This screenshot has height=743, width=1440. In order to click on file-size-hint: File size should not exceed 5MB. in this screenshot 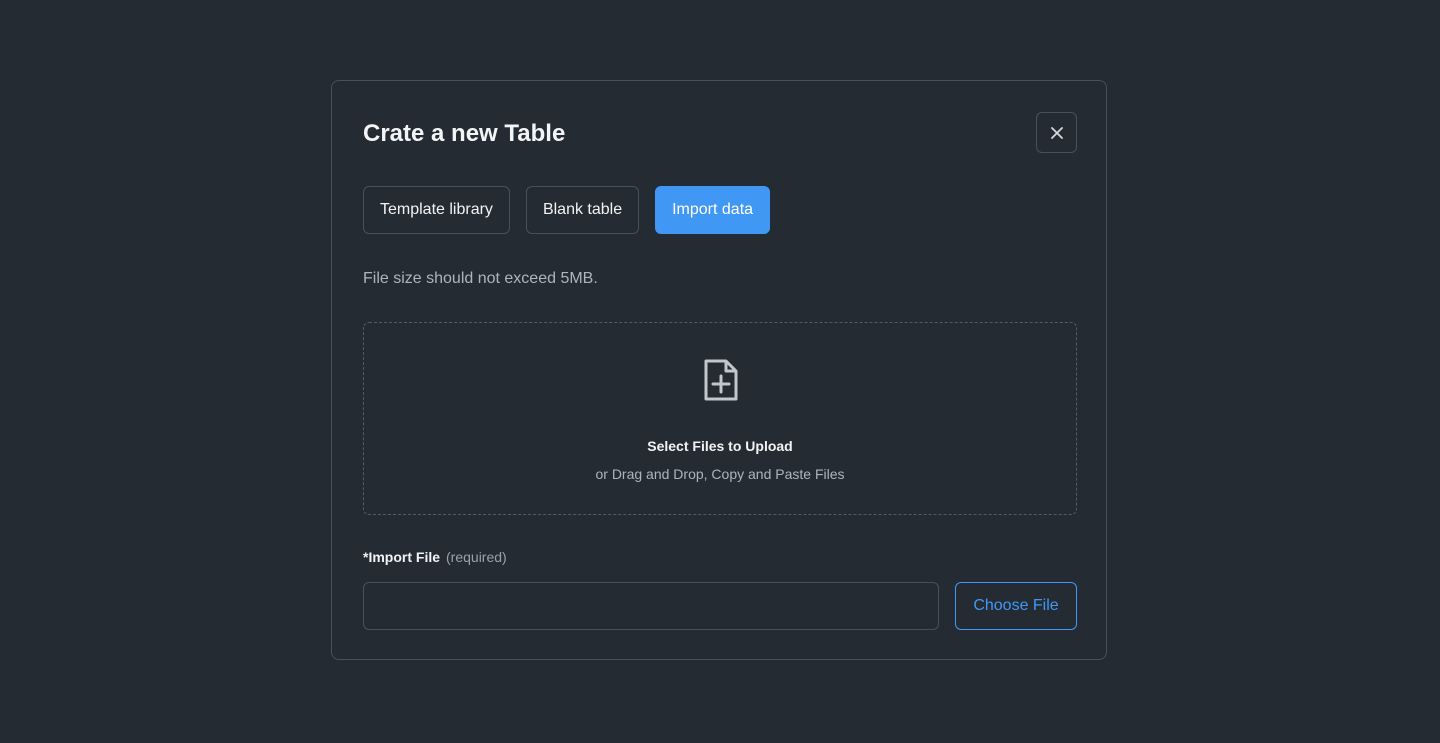, I will do `click(480, 278)`.